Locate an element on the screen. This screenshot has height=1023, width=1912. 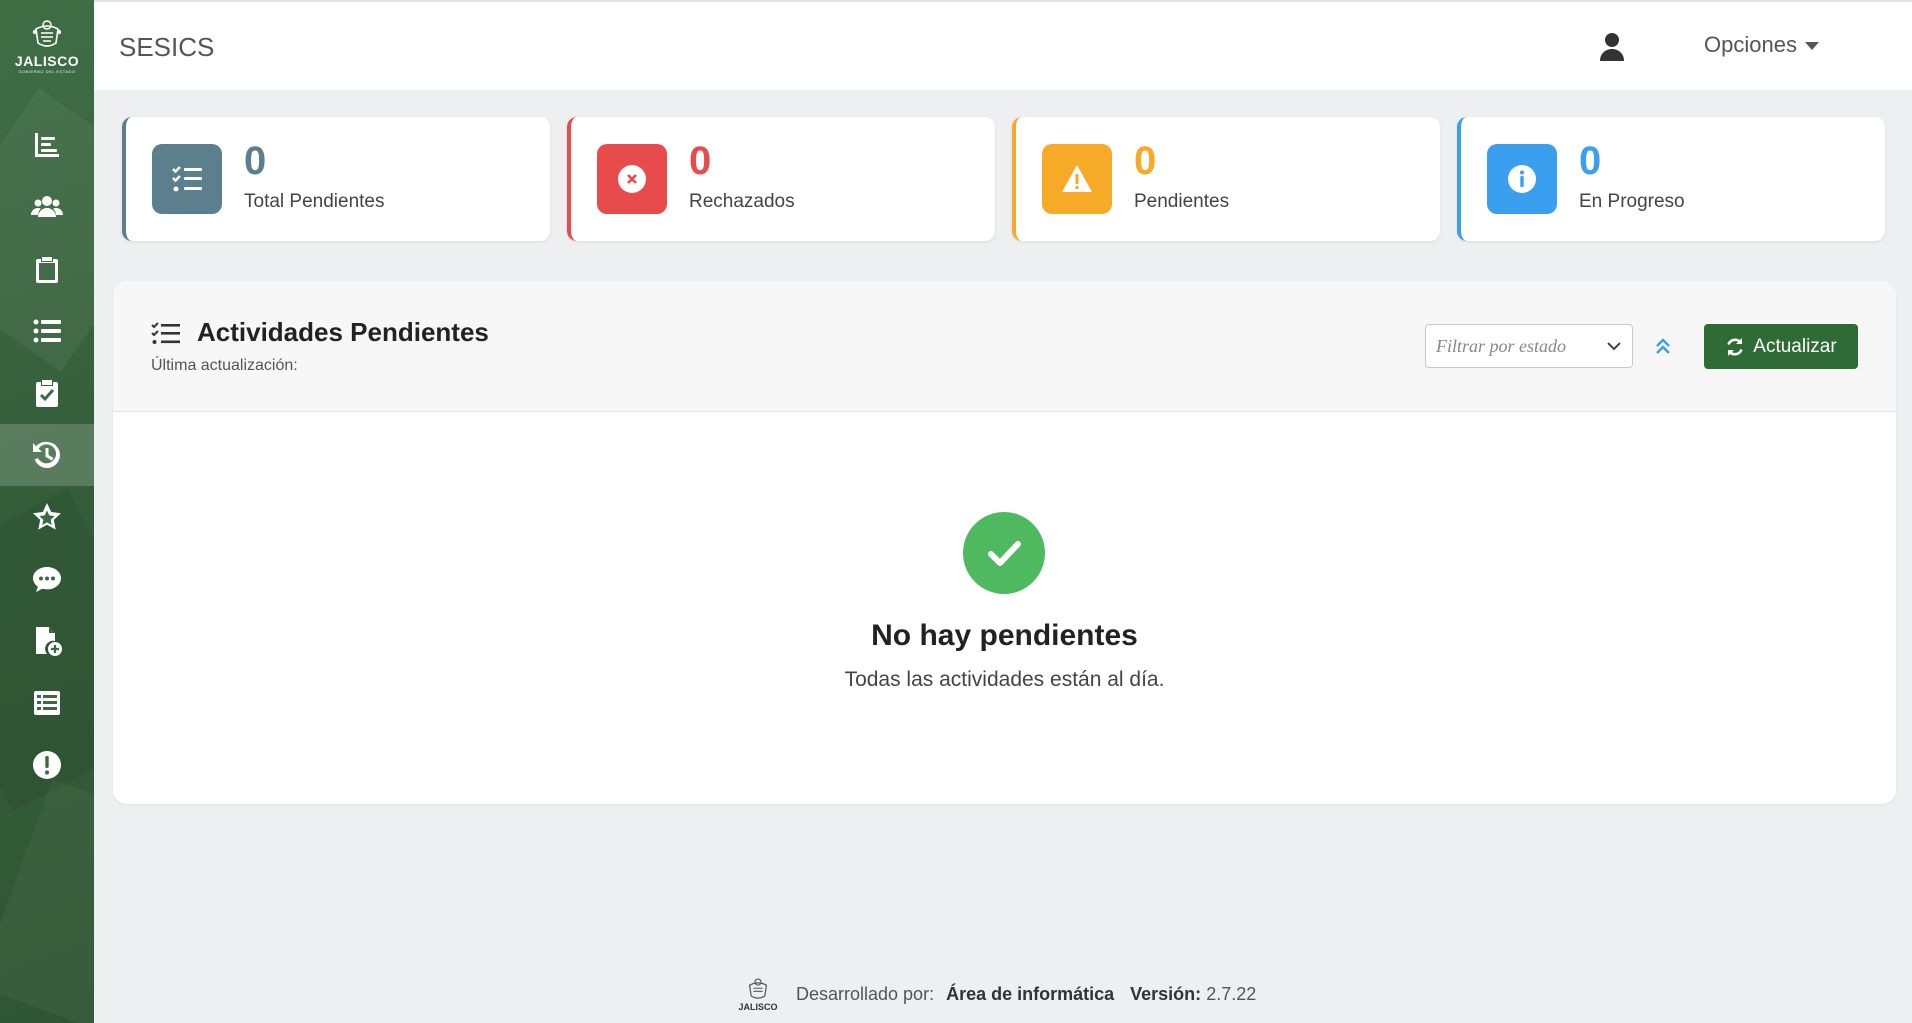
chevron-down-icon is located at coordinates (1614, 346).